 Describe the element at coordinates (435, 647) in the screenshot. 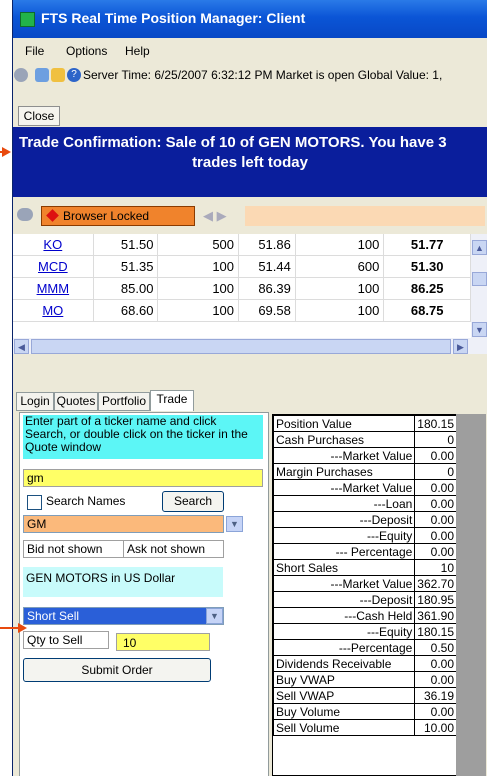

I see `position-value: 0.50` at that location.